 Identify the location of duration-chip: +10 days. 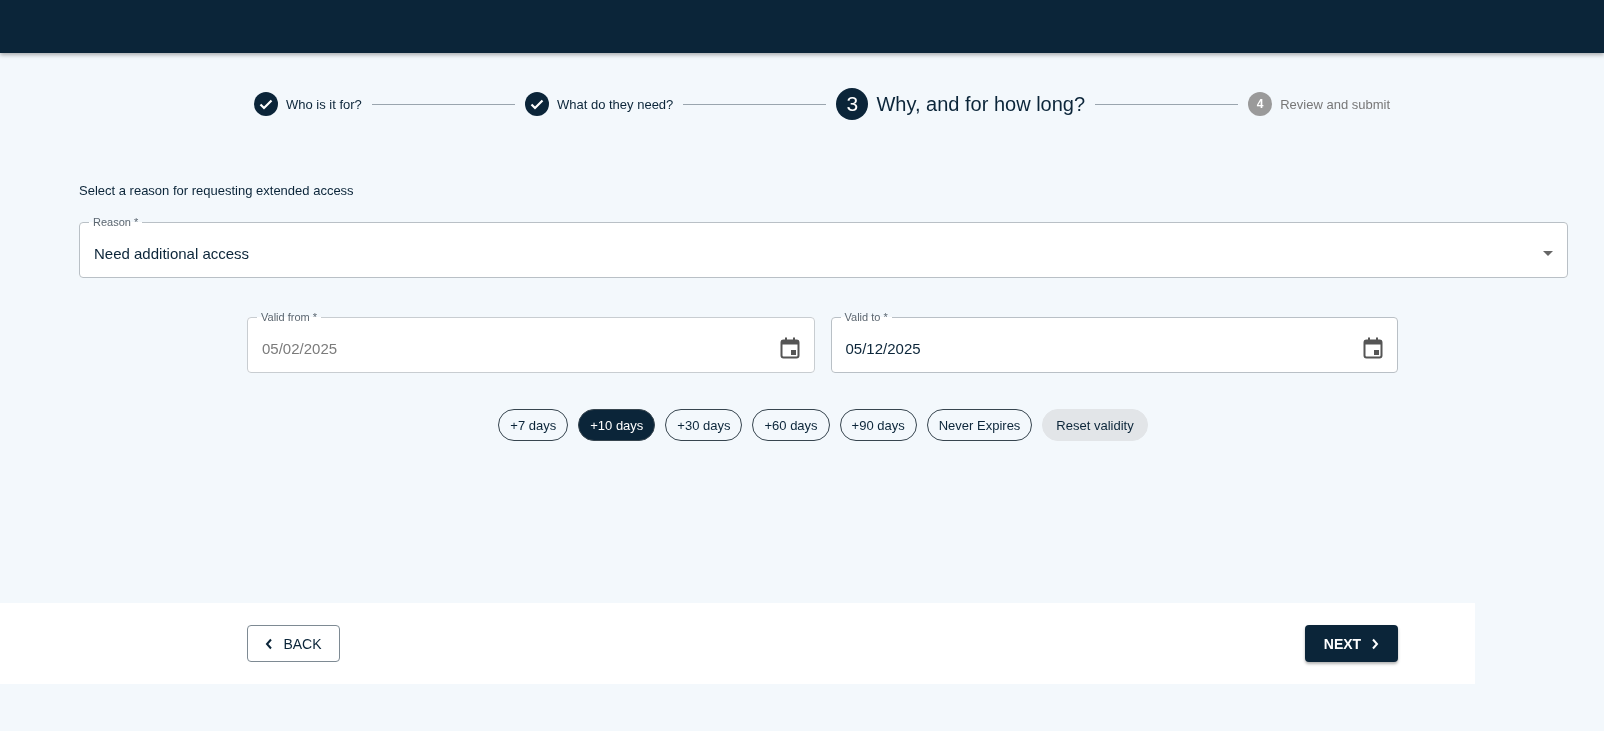
(617, 425).